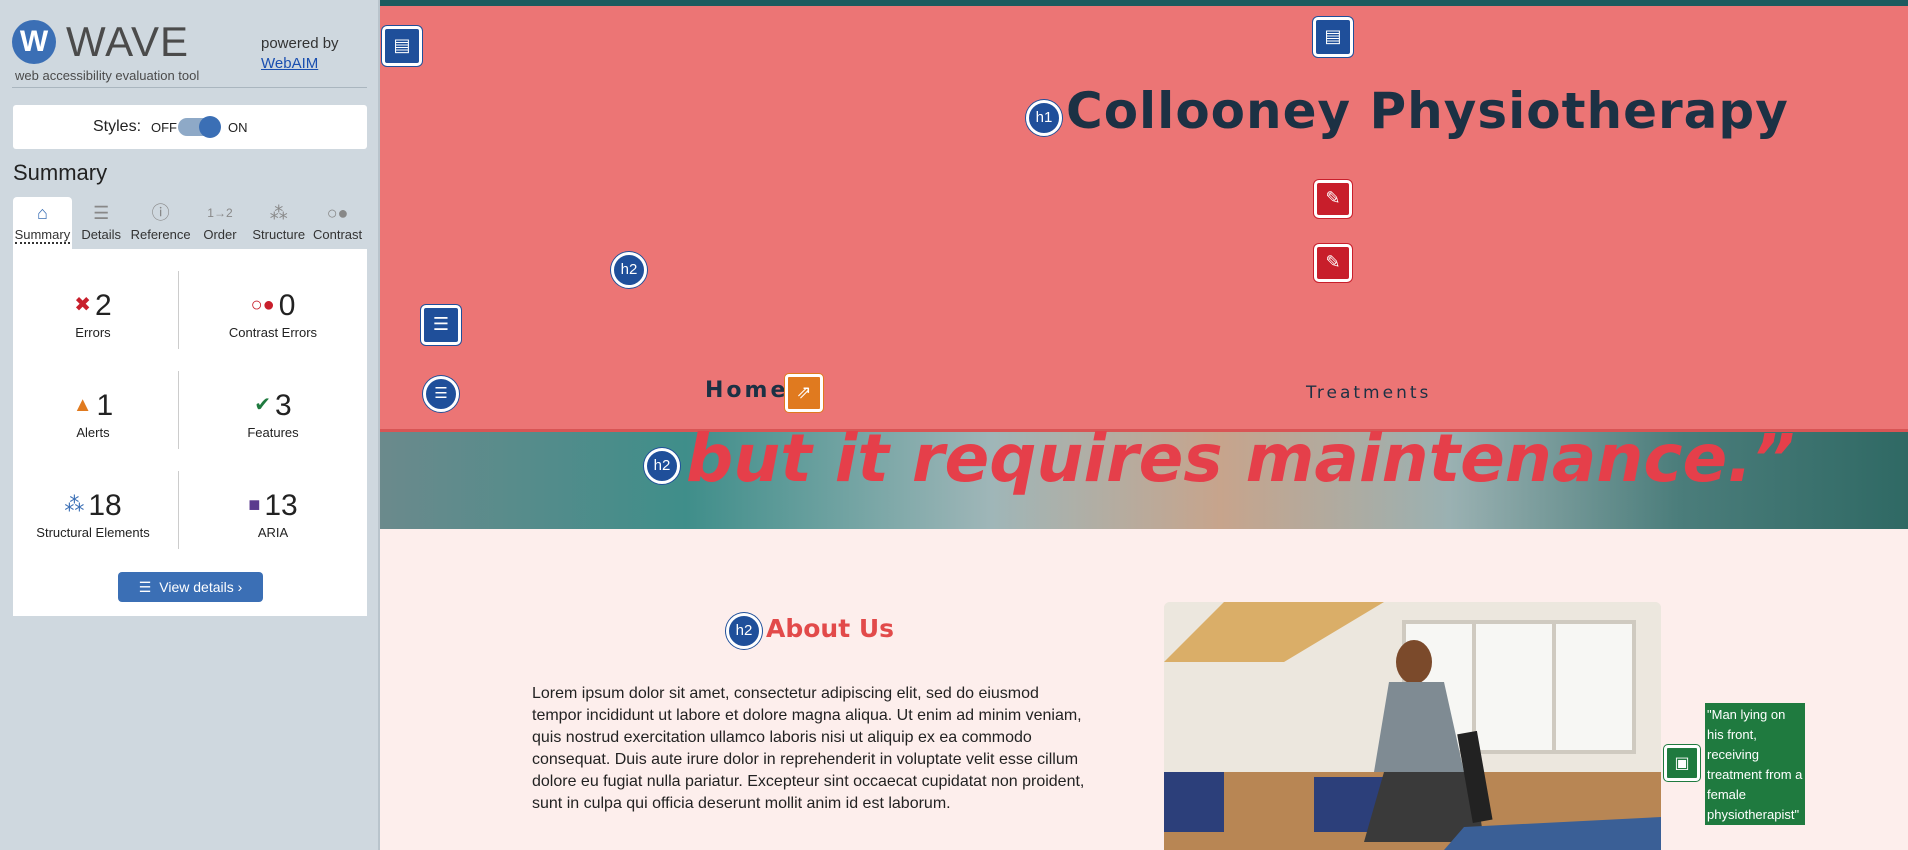 The image size is (1908, 850). I want to click on wave-logo-icon: W, so click(34, 42).